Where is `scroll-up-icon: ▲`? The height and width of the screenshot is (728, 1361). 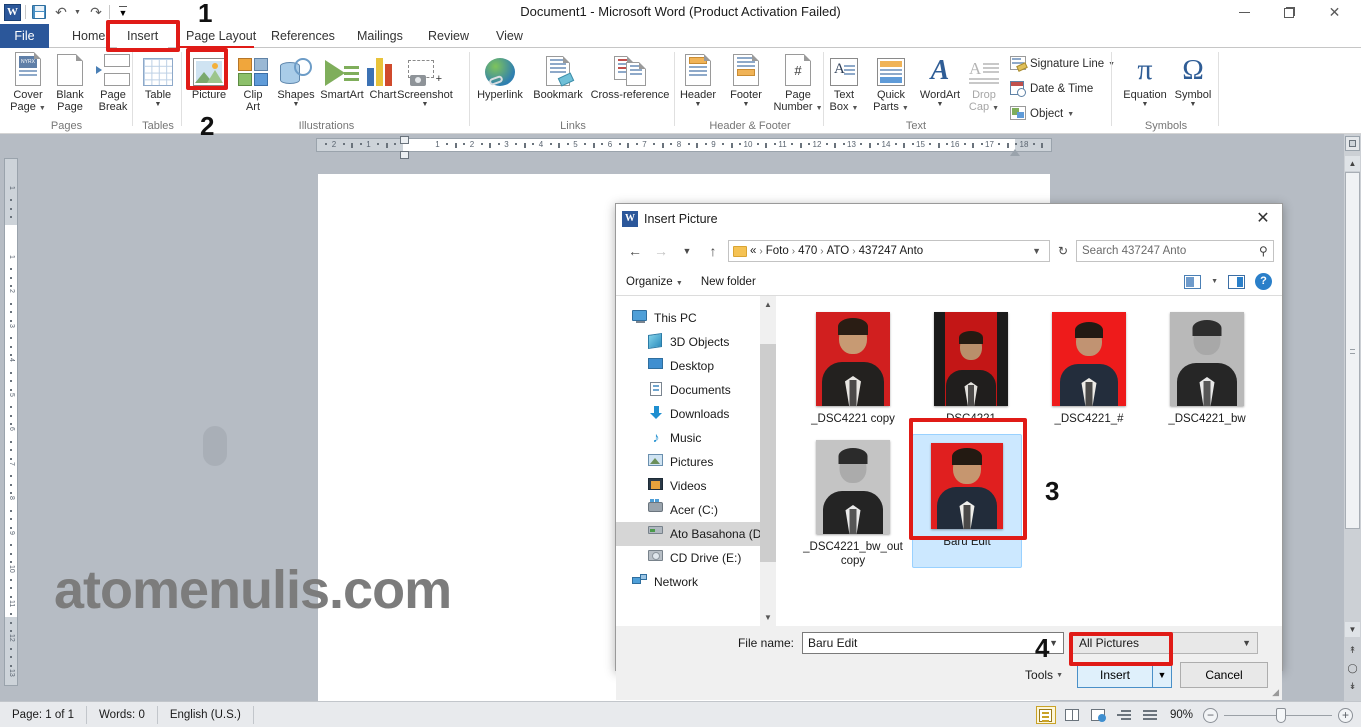
scroll-up-icon: ▲ is located at coordinates (768, 304).